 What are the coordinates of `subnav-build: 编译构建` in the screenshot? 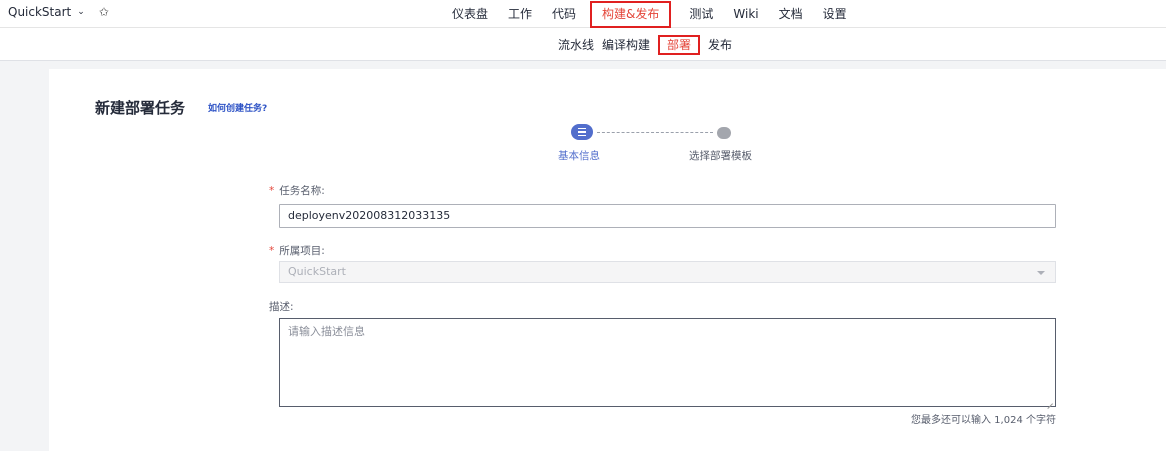 It's located at (626, 44).